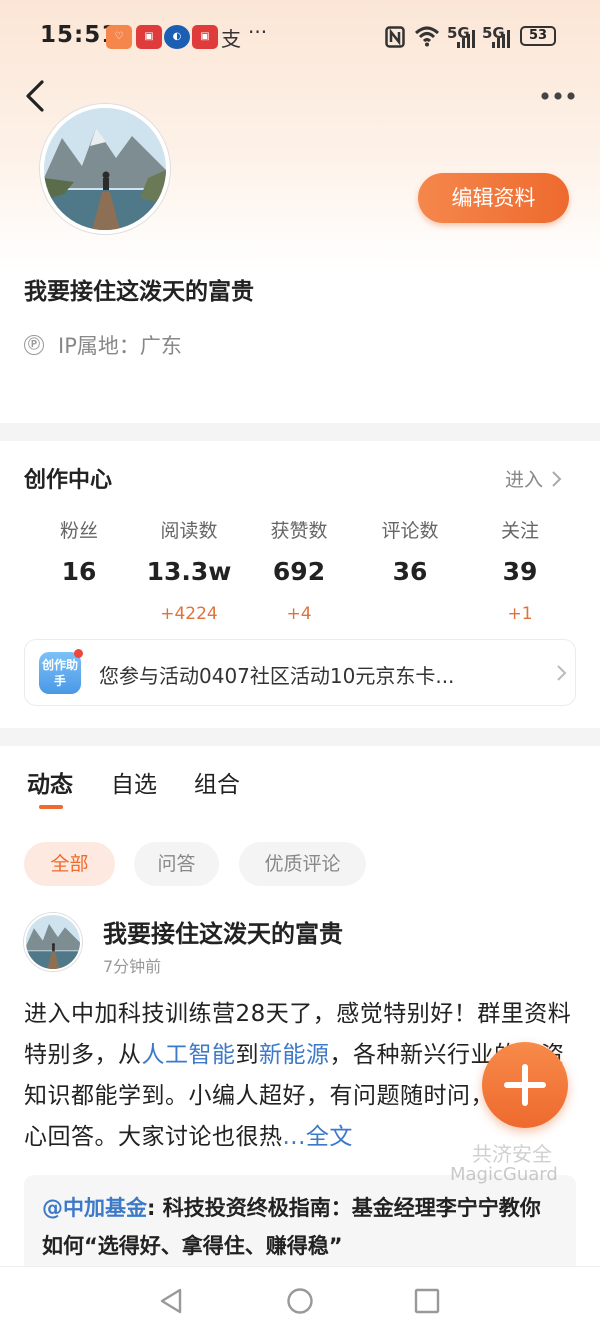 Image resolution: width=600 pixels, height=1332 pixels. Describe the element at coordinates (294, 1055) in the screenshot. I see `topic-link-new-energy: 新能源` at that location.